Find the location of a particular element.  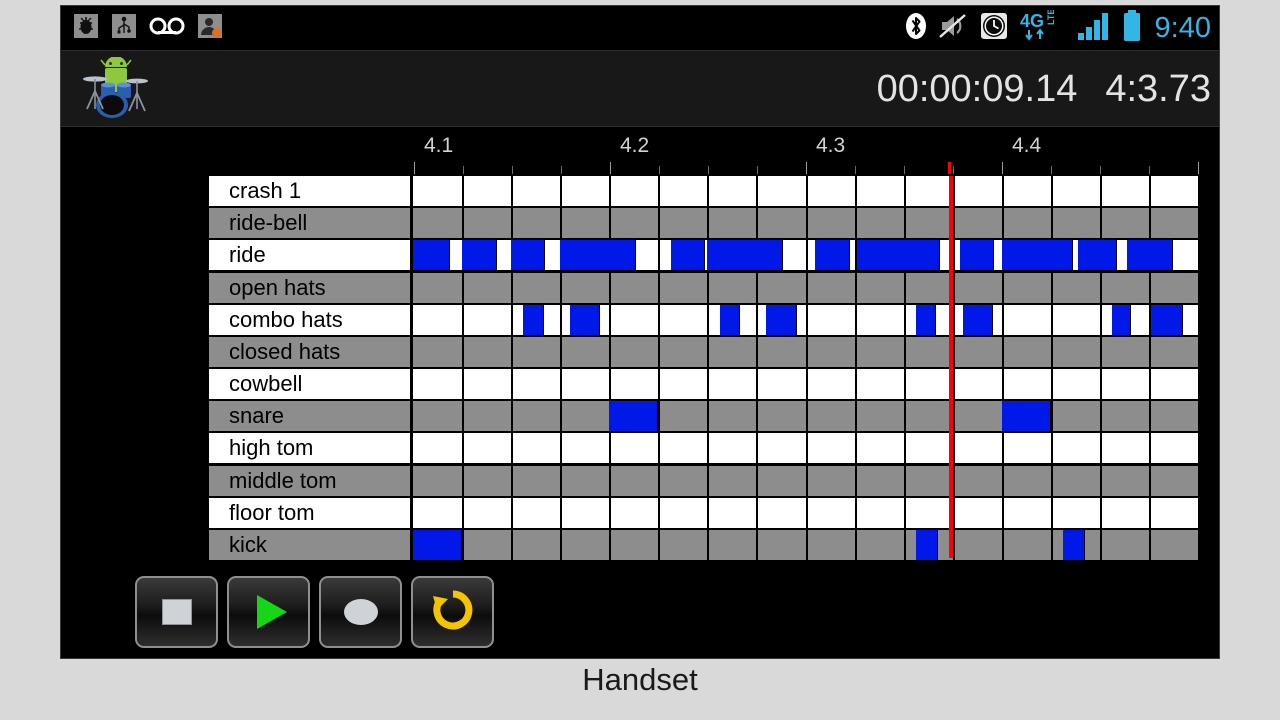

track-row: combo hats is located at coordinates (703, 320).